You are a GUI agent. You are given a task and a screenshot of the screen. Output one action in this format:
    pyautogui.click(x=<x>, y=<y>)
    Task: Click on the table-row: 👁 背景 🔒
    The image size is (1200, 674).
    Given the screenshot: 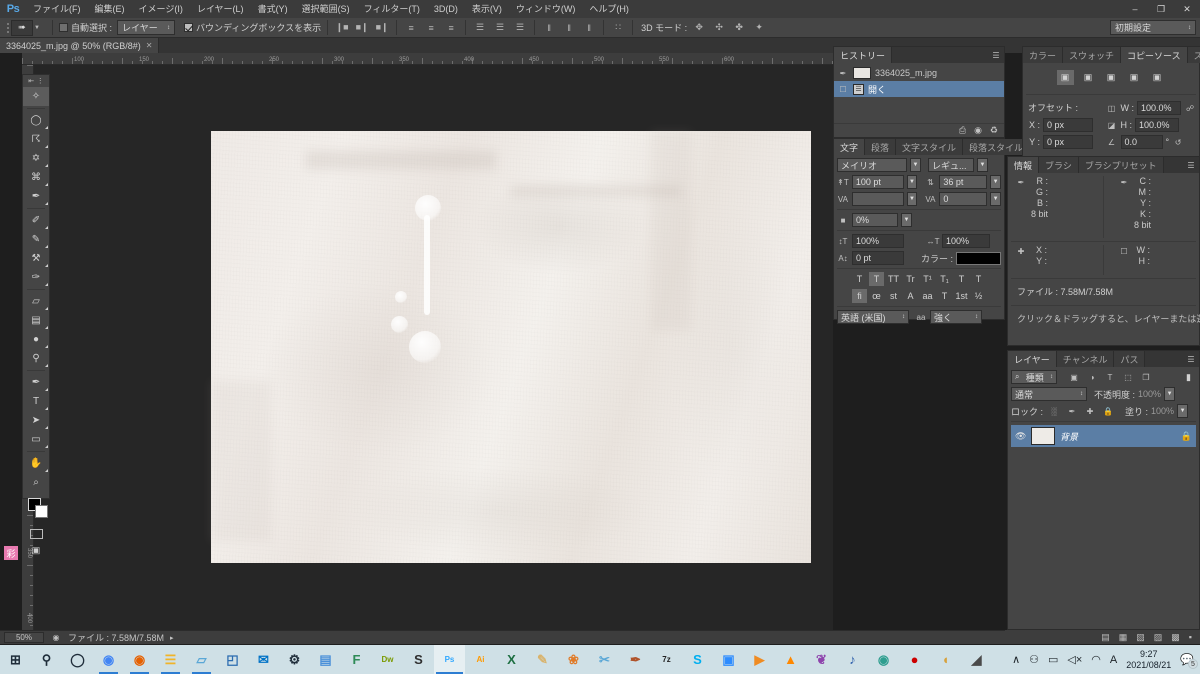 What is the action you would take?
    pyautogui.click(x=1103, y=436)
    